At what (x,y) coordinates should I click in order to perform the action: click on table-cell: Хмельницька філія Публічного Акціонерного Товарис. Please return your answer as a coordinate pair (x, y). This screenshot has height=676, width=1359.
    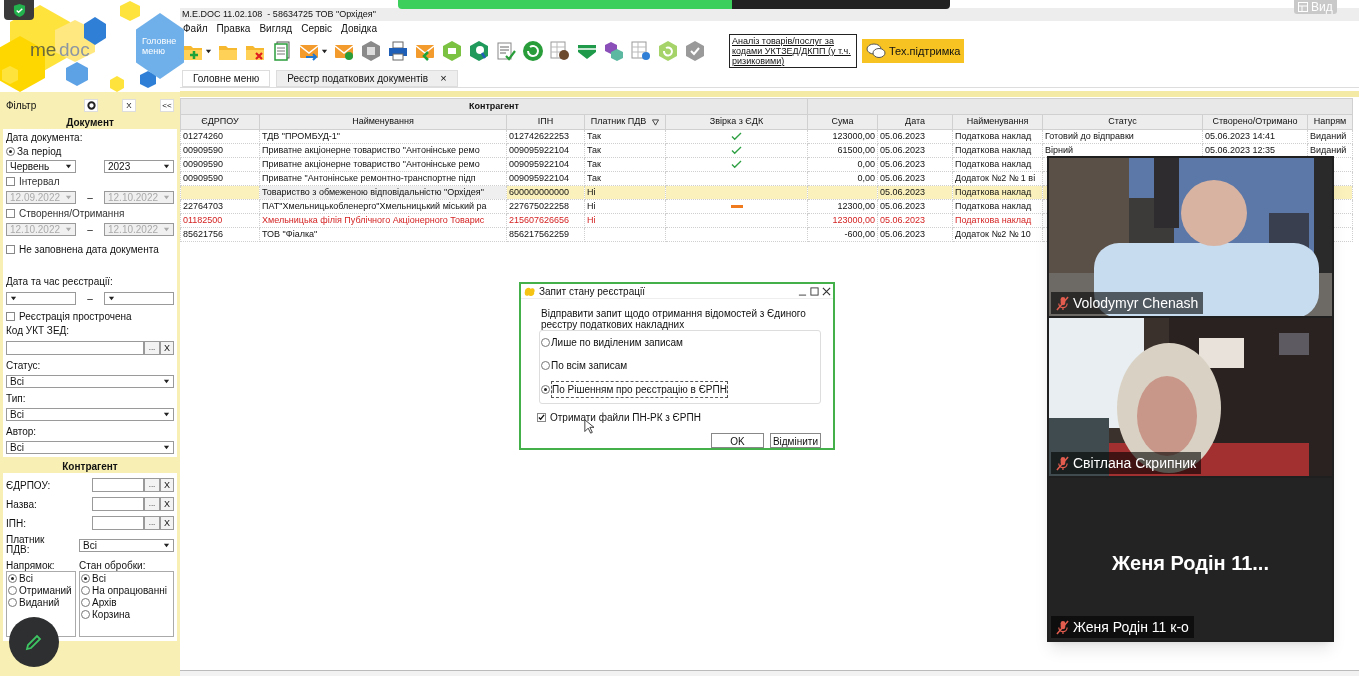
    Looking at the image, I should click on (383, 220).